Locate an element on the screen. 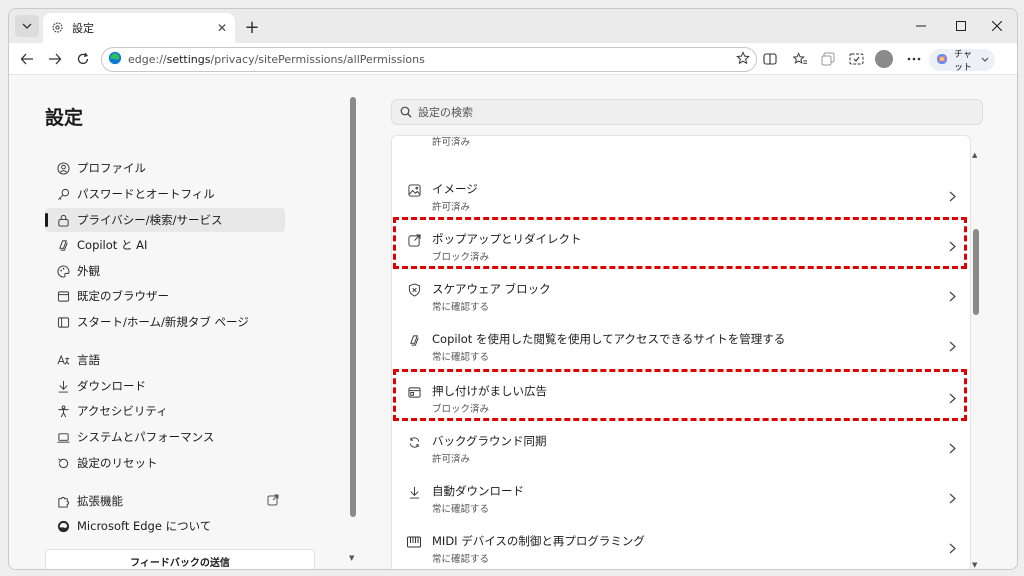 The image size is (1024, 576). permission-row-background-sync: バックグラウンド同期 許可済み is located at coordinates (681, 449).